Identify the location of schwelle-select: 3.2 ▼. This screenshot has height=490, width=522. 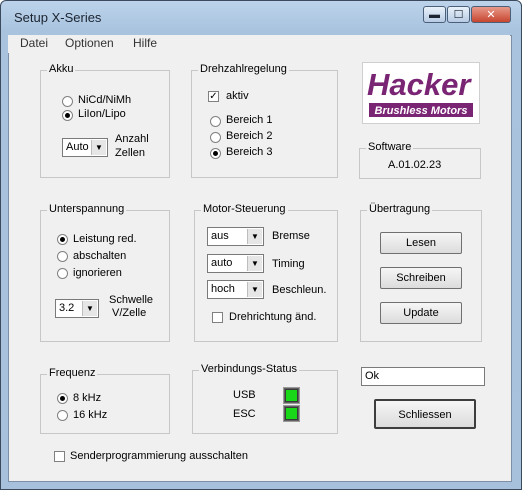
(77, 308).